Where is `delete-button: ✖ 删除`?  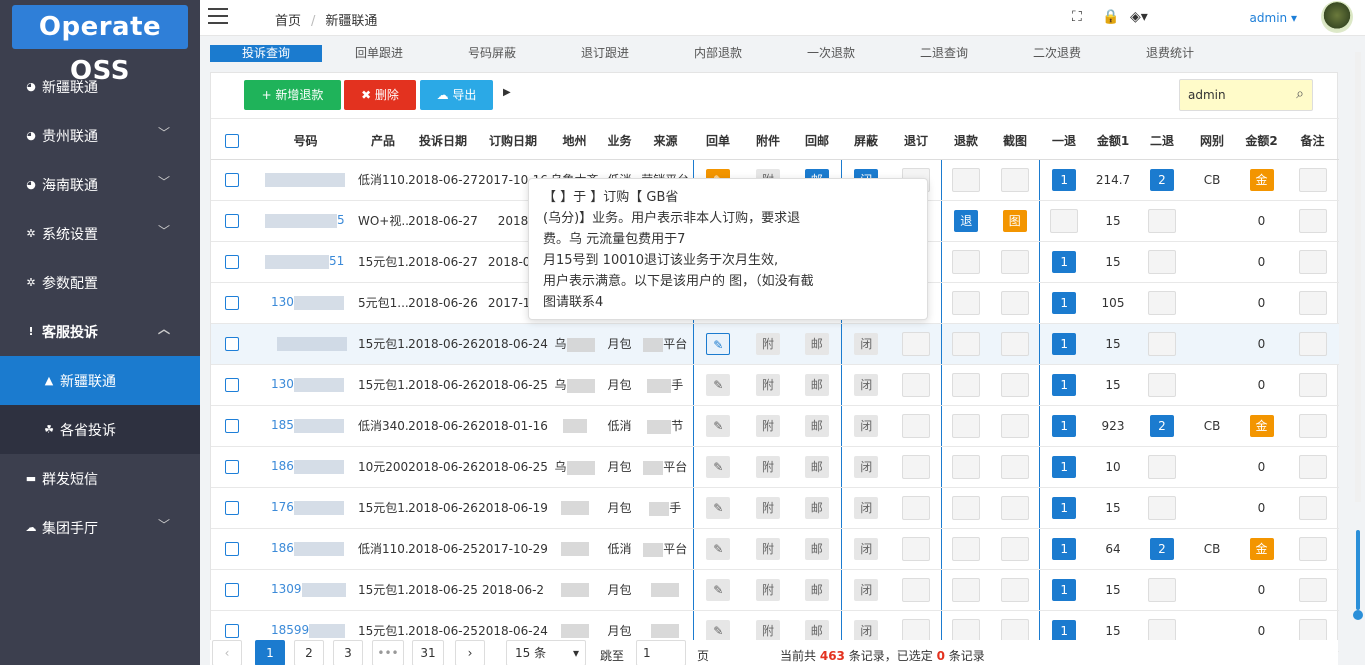
delete-button: ✖ 删除 is located at coordinates (380, 95).